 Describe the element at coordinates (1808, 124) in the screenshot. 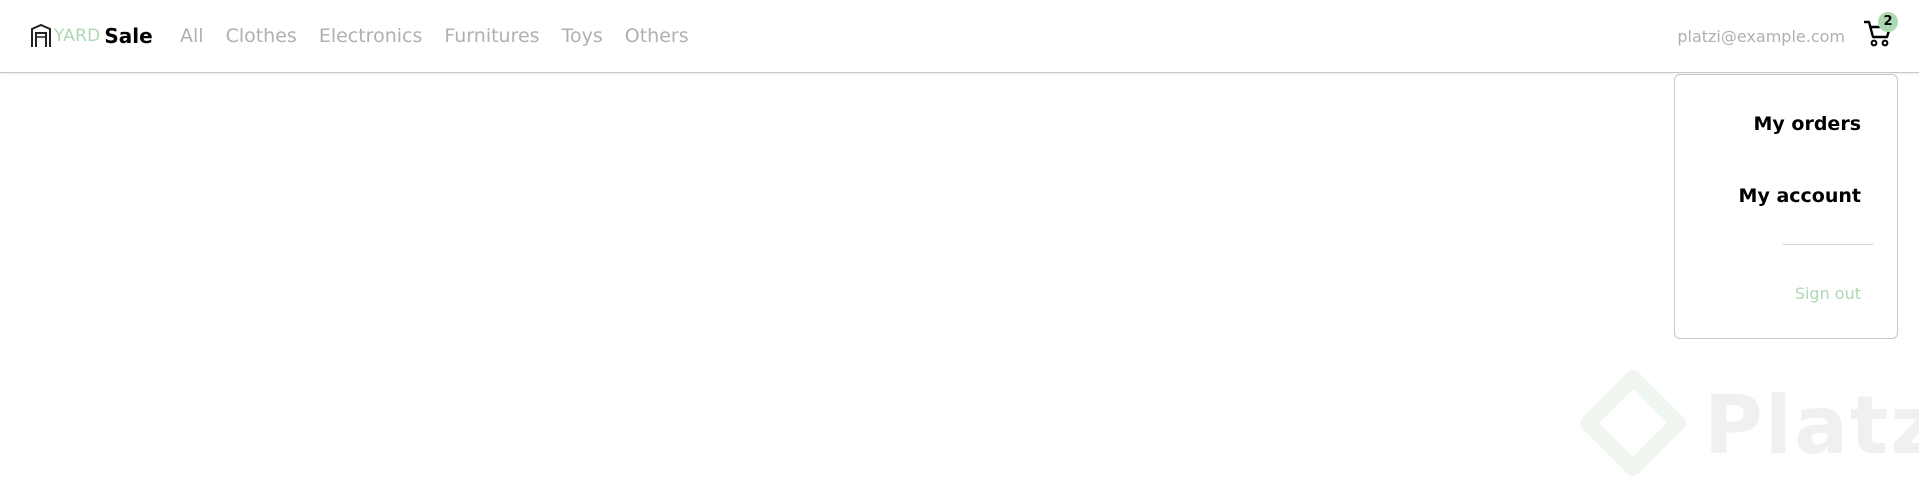

I see `my-orders-link: My orders` at that location.